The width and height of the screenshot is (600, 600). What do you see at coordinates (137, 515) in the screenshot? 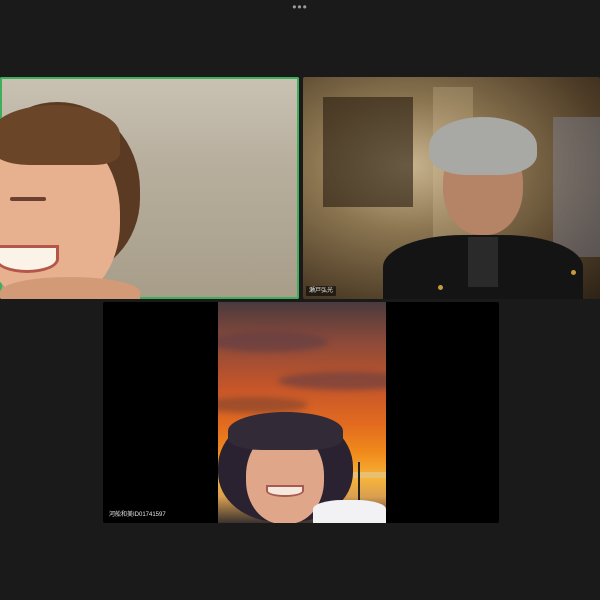
I see `participant-name-label: 河舩和美ID01741597` at bounding box center [137, 515].